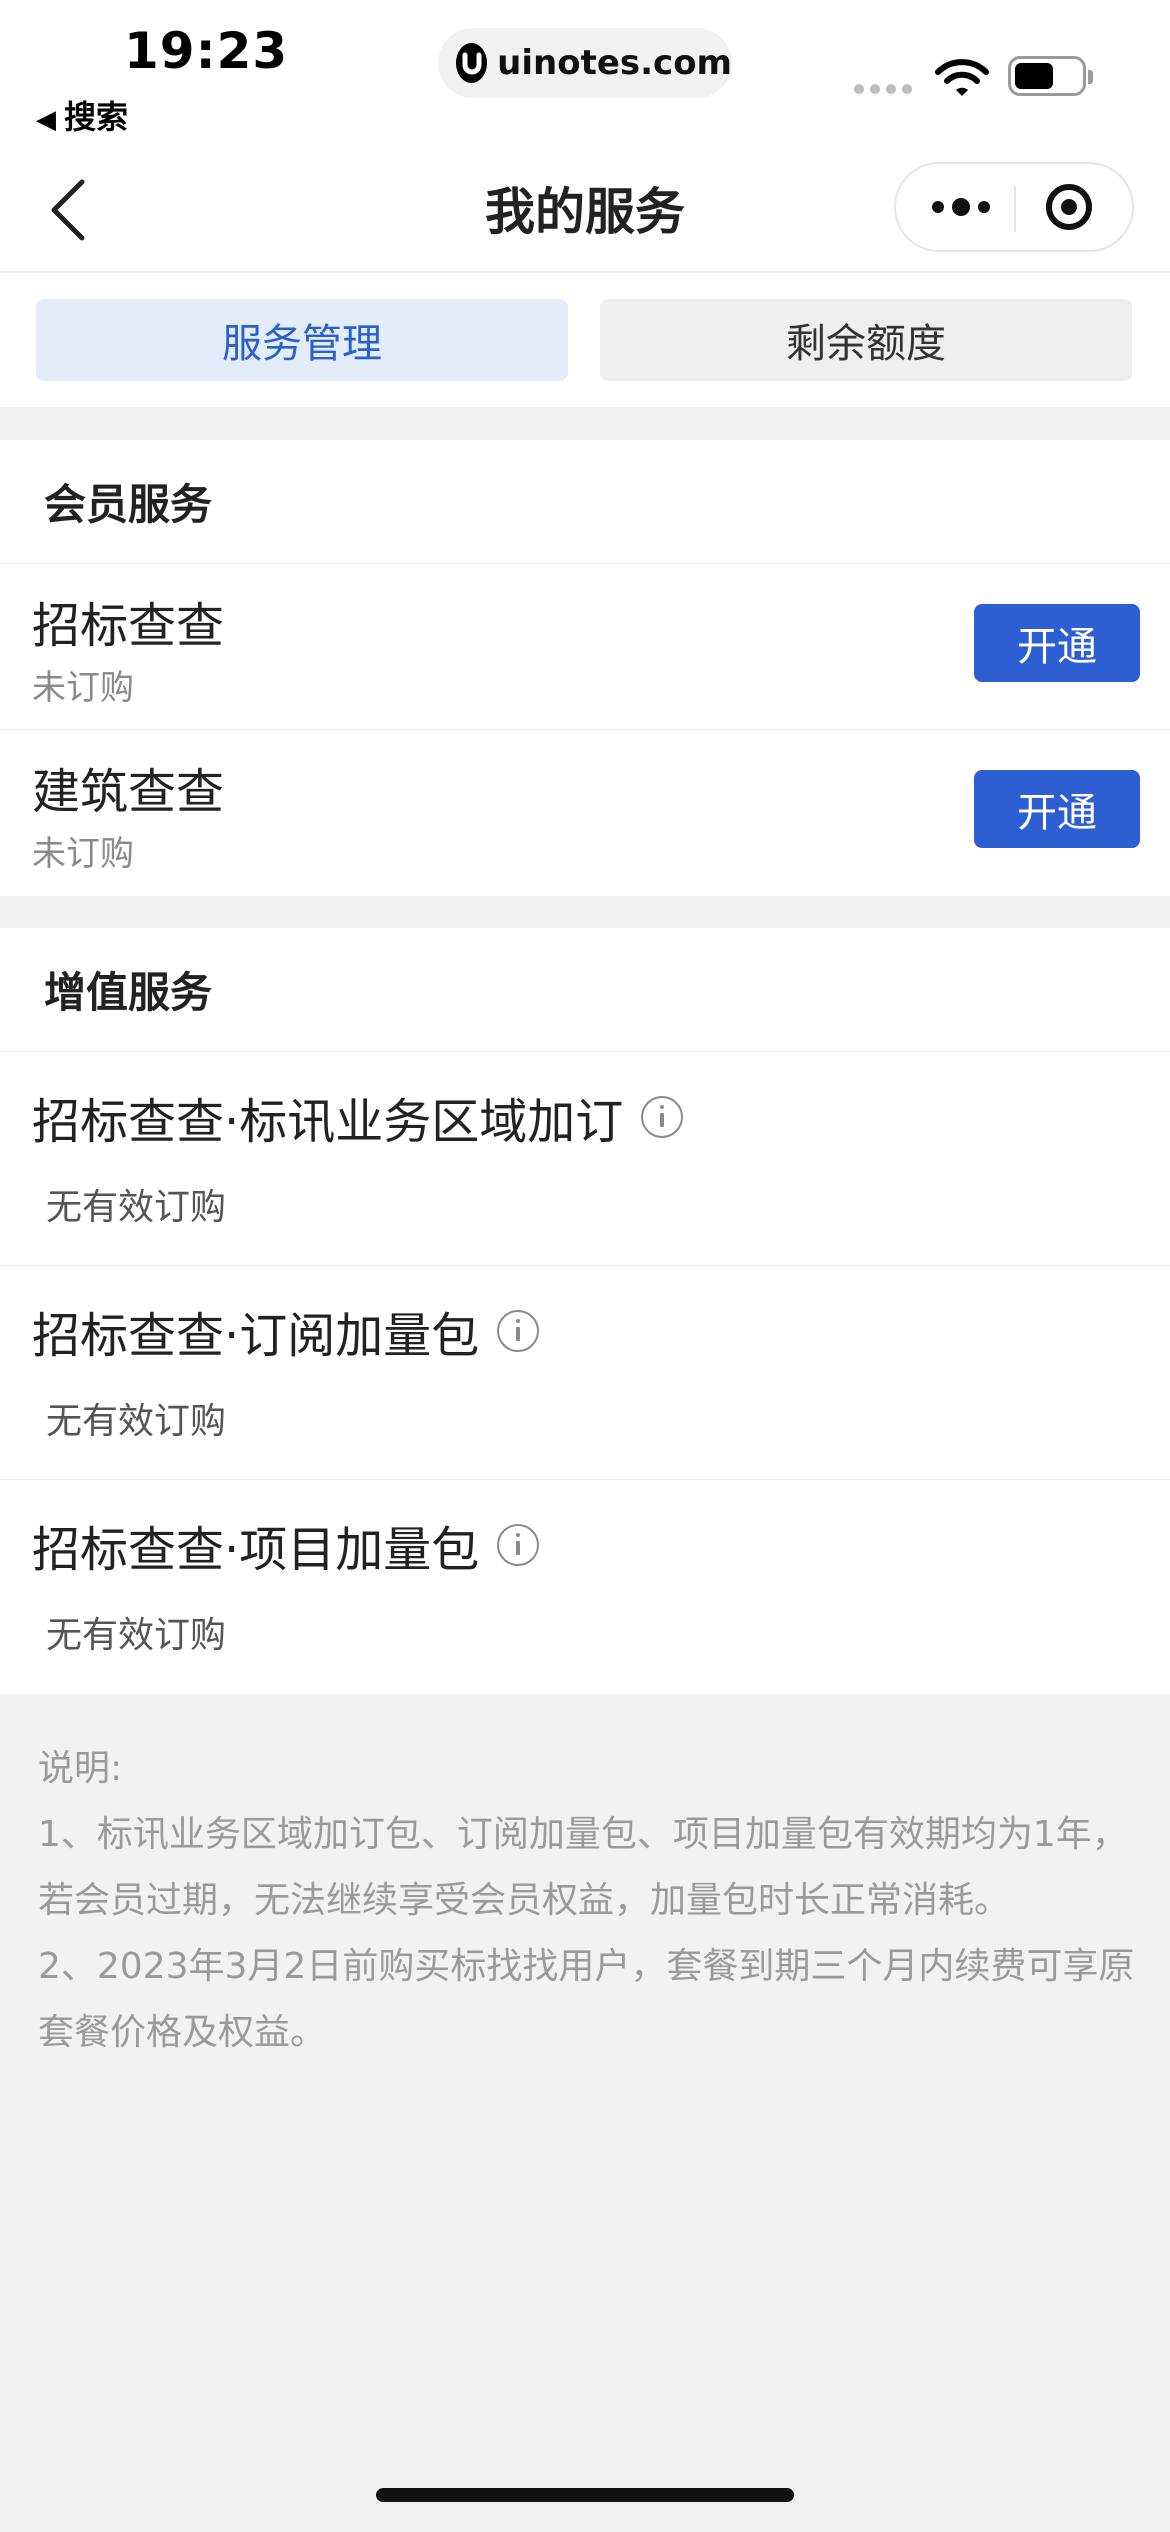 This screenshot has width=1170, height=2532. I want to click on list-item: 招标查查·标讯业务区域加订 无有效订购, so click(585, 1159).